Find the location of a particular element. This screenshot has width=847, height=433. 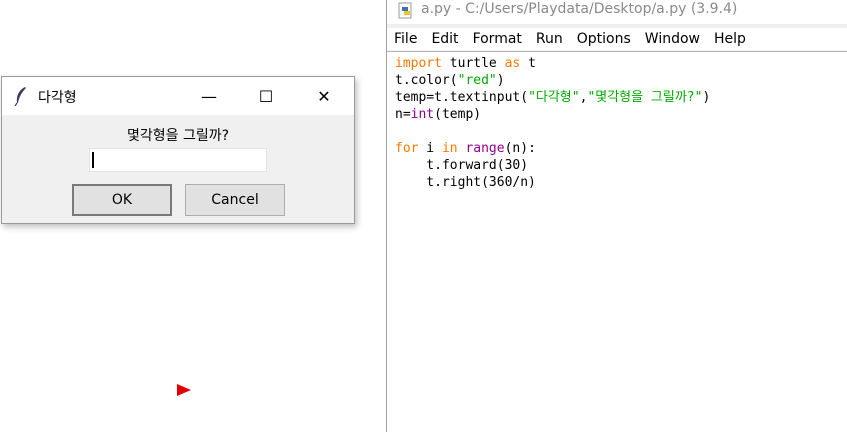

close-icon: ✕ is located at coordinates (324, 96).